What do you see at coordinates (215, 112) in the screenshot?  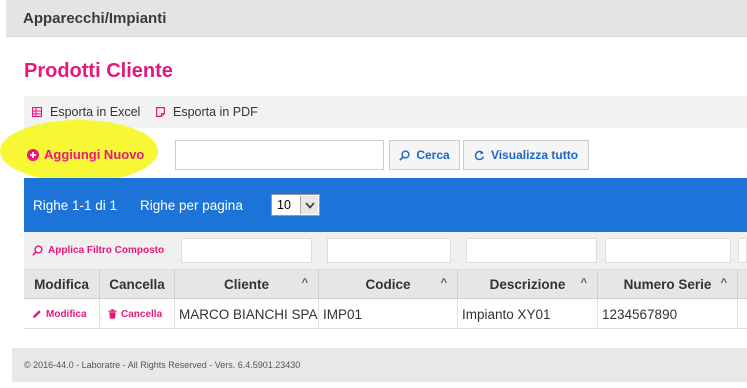 I see `export-pdf-label: Esporta in PDF` at bounding box center [215, 112].